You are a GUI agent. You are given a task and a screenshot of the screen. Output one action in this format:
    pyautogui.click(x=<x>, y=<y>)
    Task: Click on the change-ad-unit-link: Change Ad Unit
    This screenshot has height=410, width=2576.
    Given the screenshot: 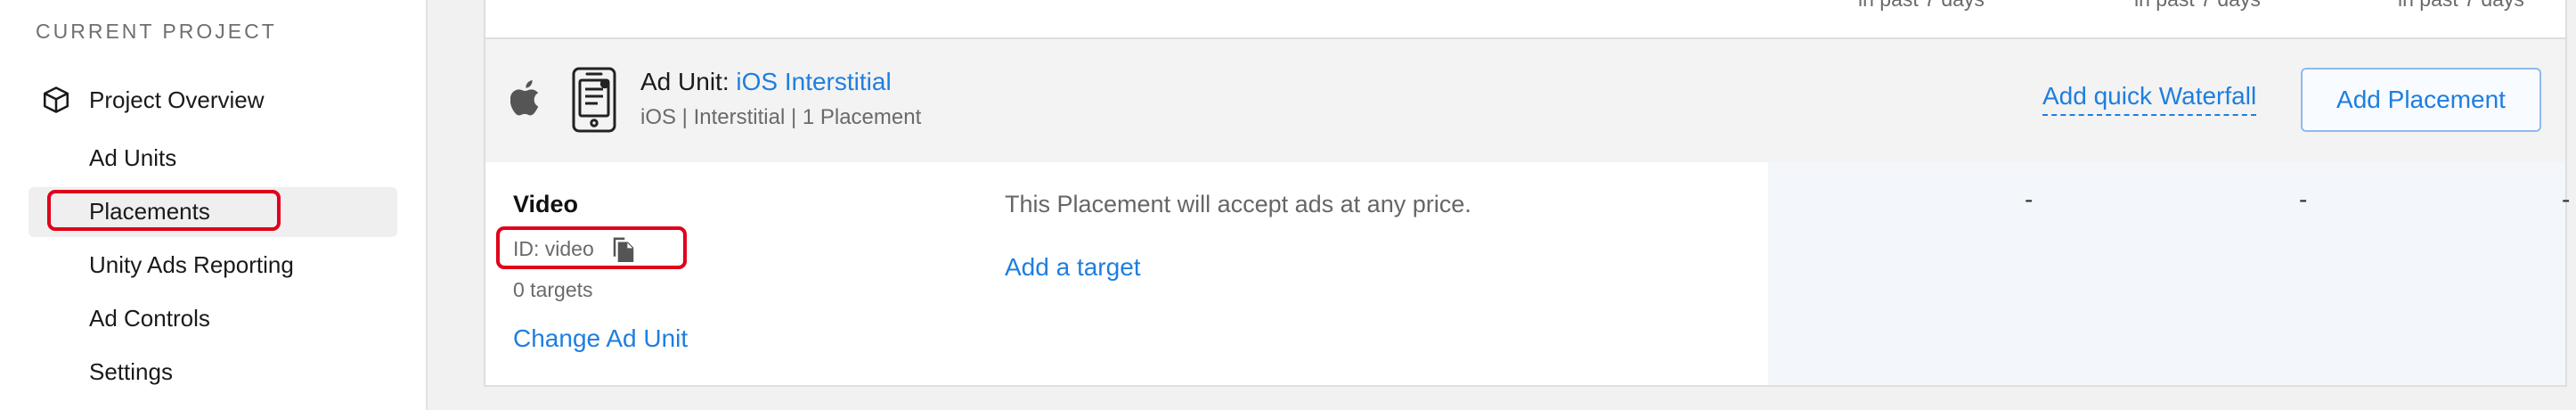 What is the action you would take?
    pyautogui.click(x=601, y=338)
    